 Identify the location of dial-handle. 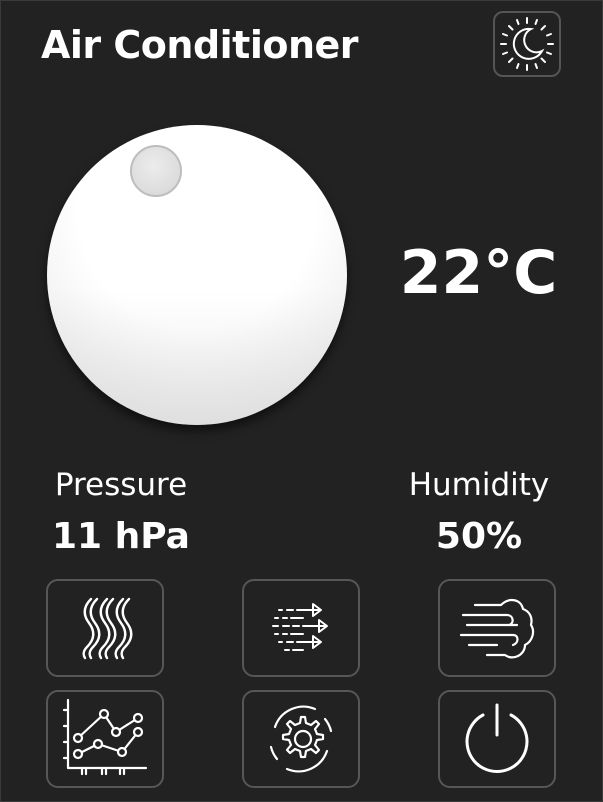
(156, 171).